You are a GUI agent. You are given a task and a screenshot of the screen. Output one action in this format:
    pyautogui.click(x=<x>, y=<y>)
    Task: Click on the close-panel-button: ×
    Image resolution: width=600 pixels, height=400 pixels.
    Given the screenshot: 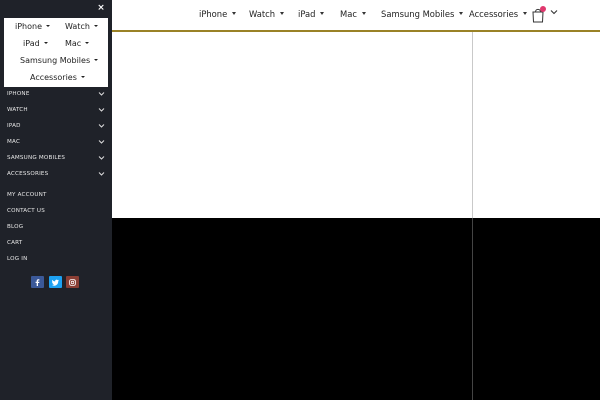 What is the action you would take?
    pyautogui.click(x=101, y=8)
    